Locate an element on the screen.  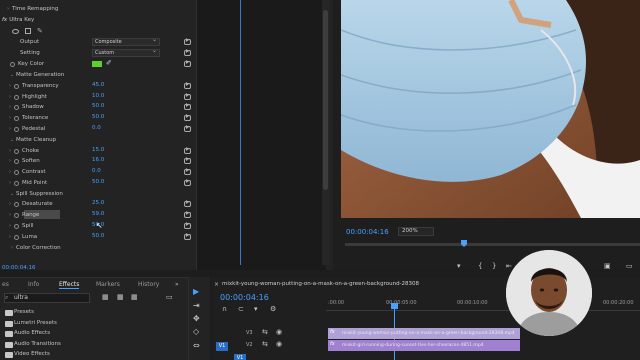
pedestal-row: › Pedestal is located at coordinates (25, 129).